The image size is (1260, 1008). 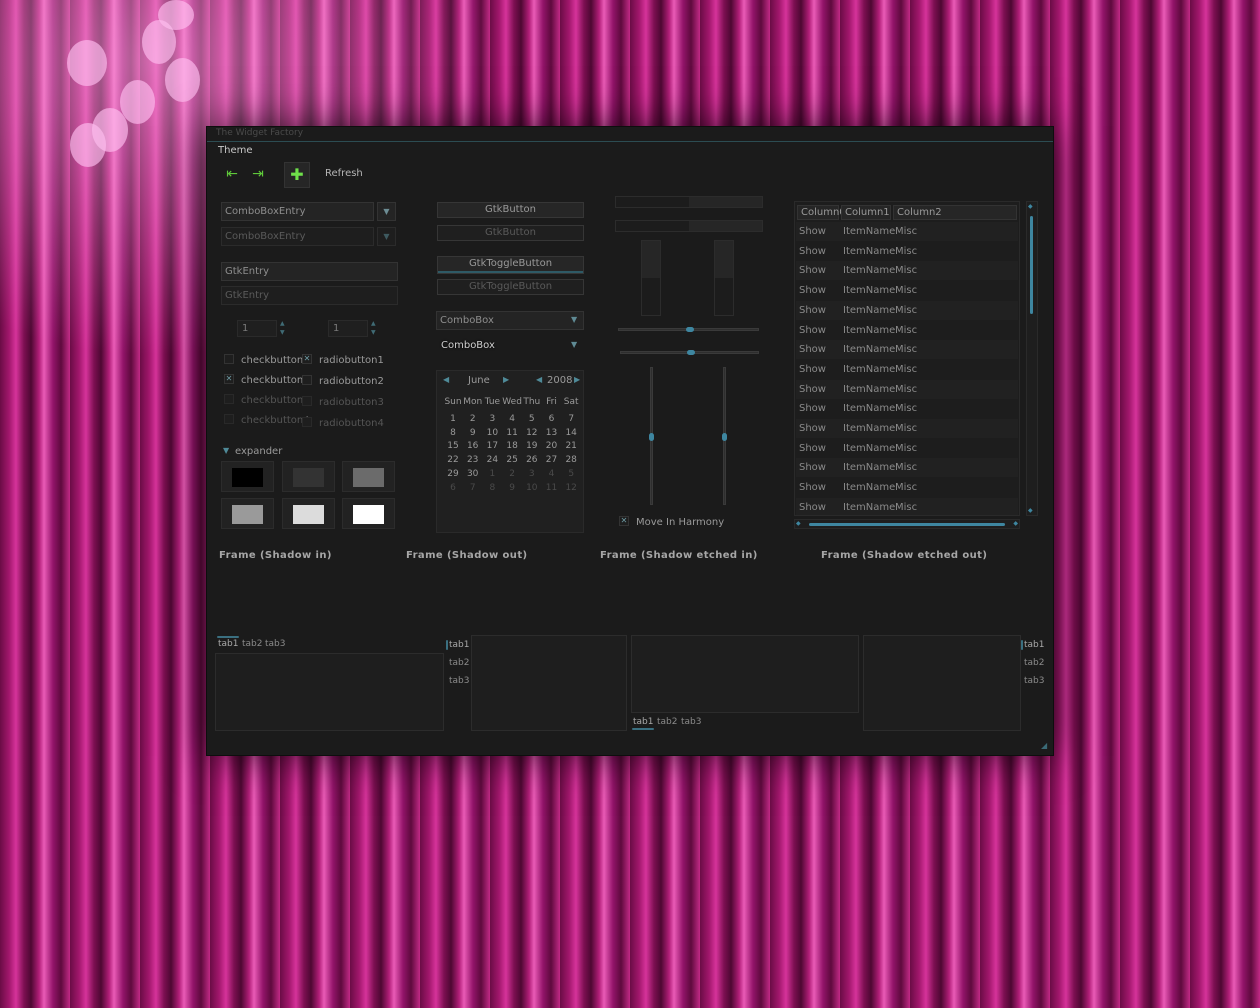 I want to click on spin-button-1: 1, so click(x=257, y=328).